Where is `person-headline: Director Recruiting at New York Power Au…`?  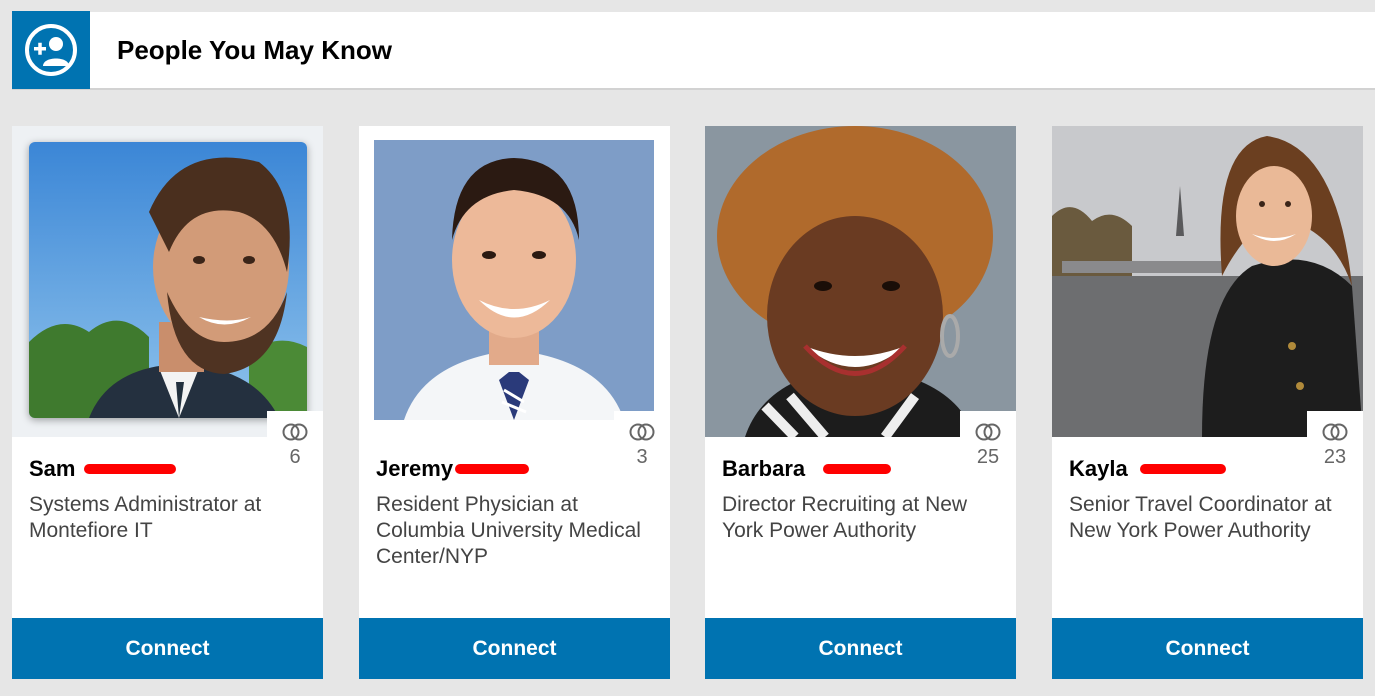
person-headline: Director Recruiting at New York Power Au… is located at coordinates (845, 517).